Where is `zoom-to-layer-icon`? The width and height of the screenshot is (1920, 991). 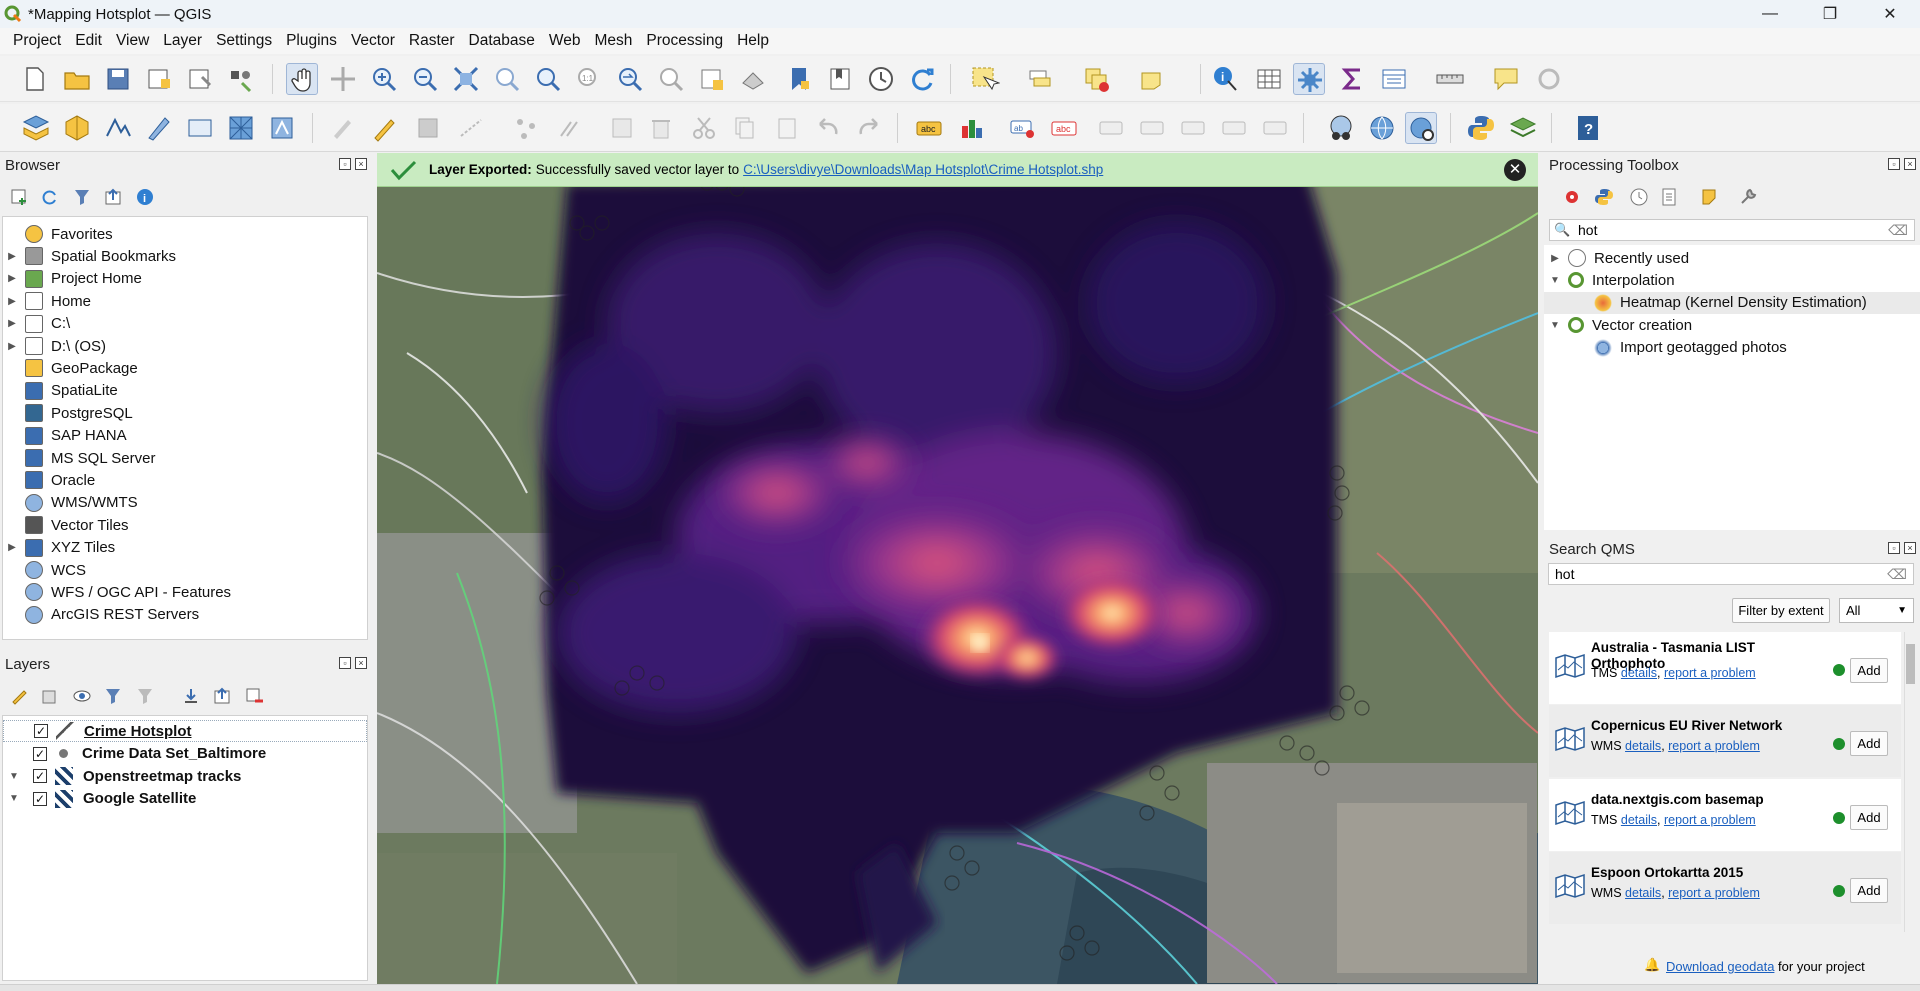 zoom-to-layer-icon is located at coordinates (548, 79).